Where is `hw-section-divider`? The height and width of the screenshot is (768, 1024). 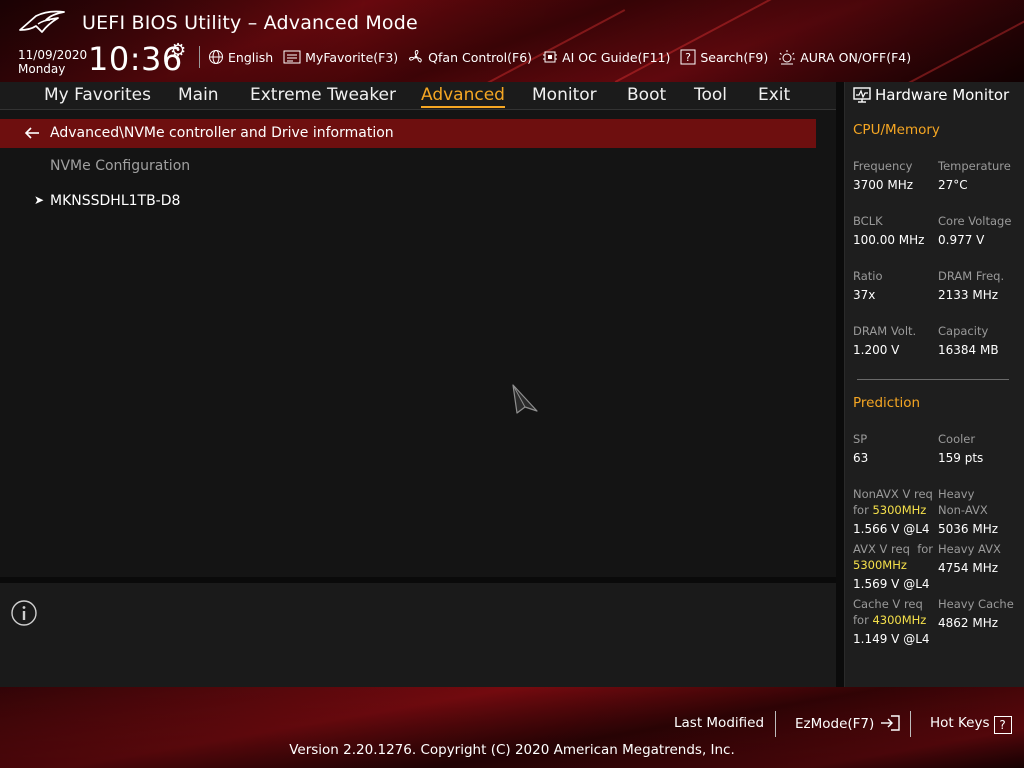 hw-section-divider is located at coordinates (933, 379).